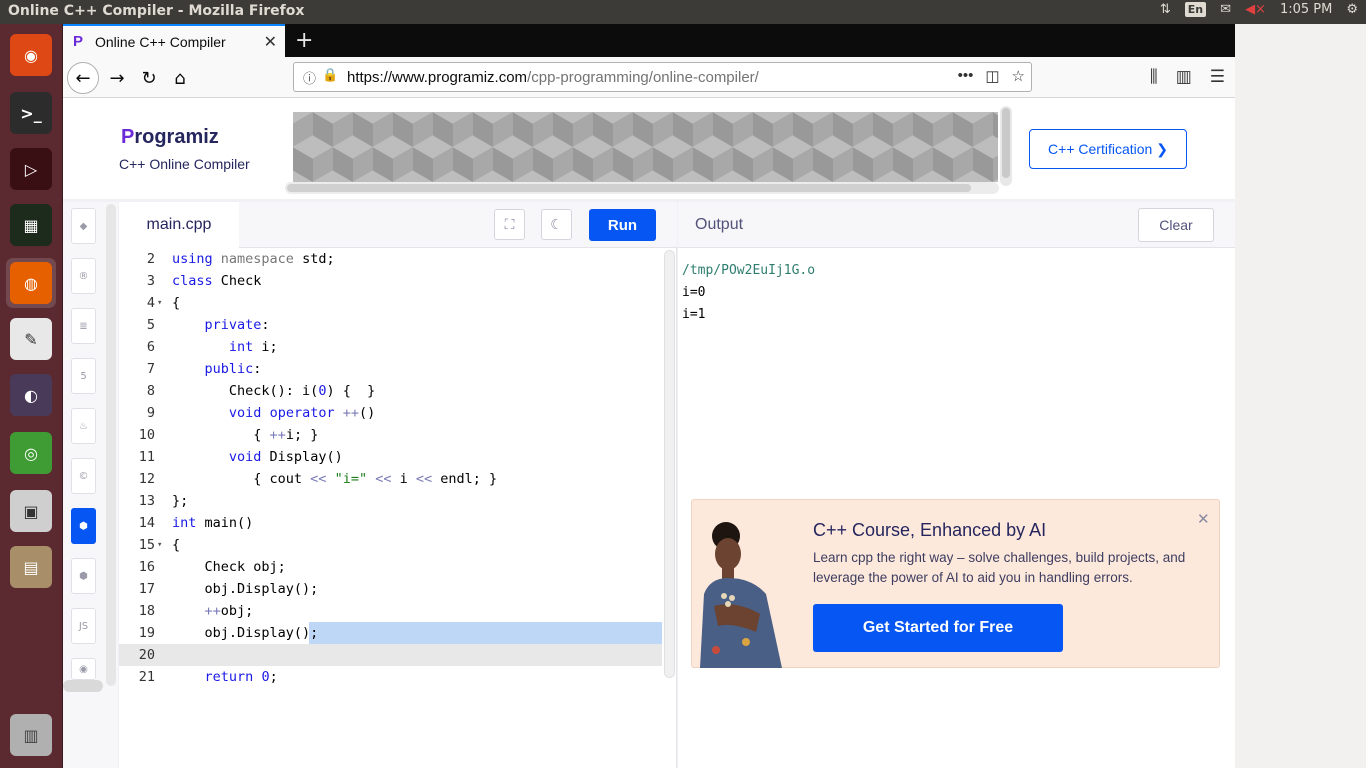 This screenshot has width=1366, height=768. I want to click on bookmark-star-icon: ☆, so click(1018, 76).